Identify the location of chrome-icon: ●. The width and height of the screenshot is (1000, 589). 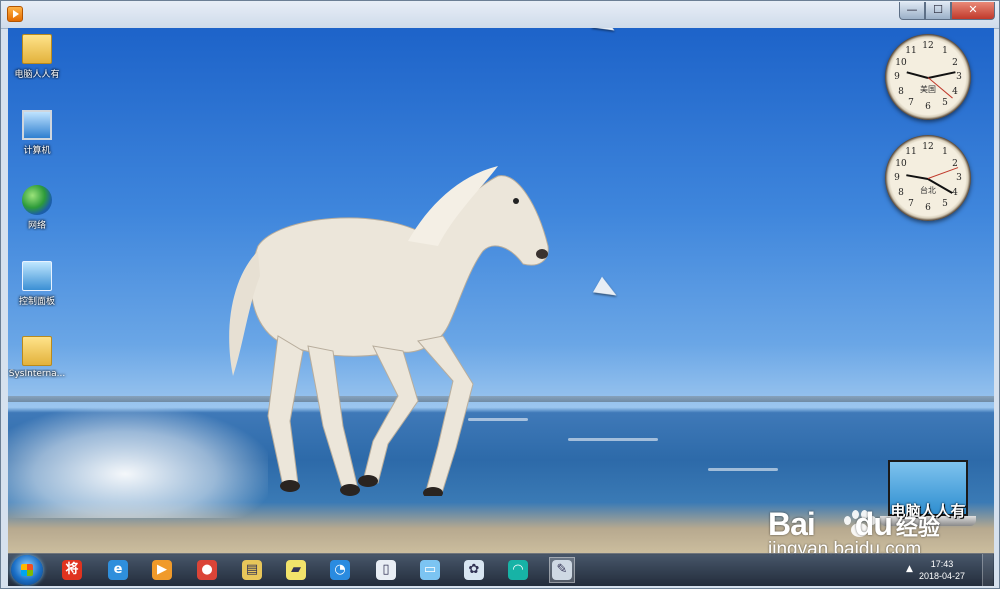
(207, 570).